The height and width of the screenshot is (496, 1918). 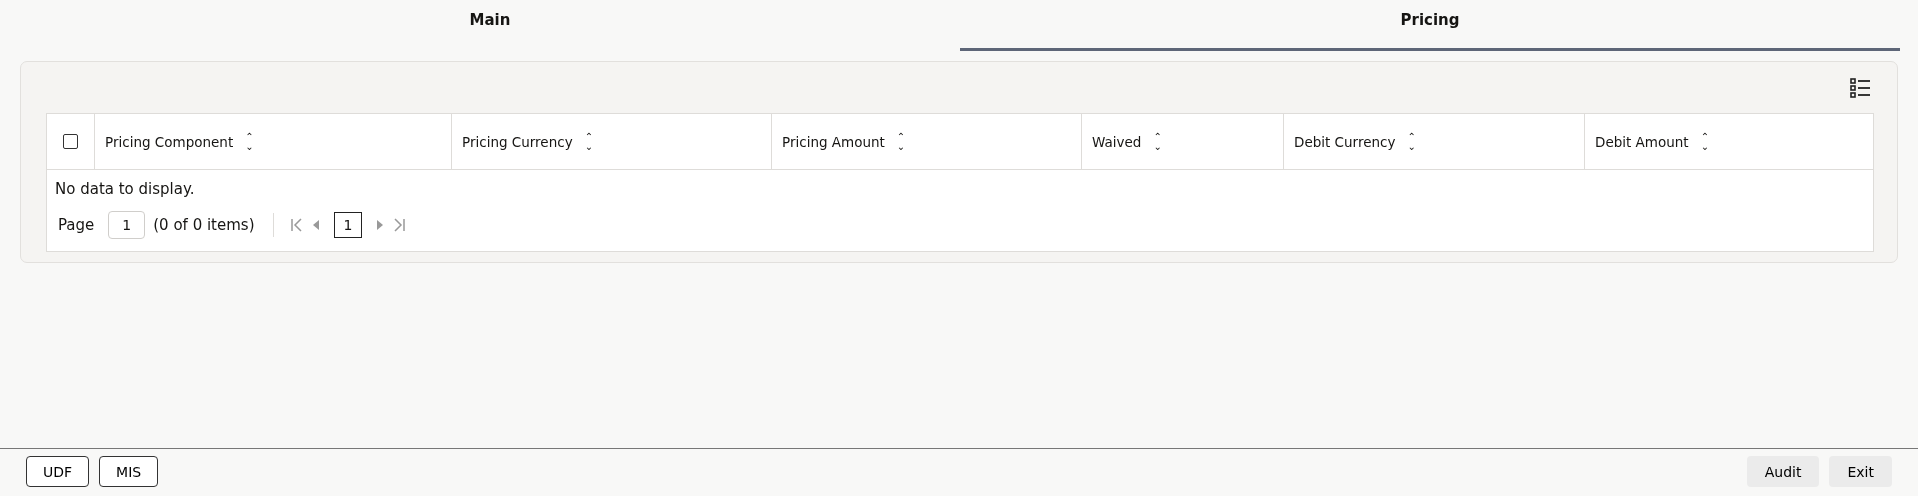 What do you see at coordinates (76, 225) in the screenshot?
I see `page-label: Page` at bounding box center [76, 225].